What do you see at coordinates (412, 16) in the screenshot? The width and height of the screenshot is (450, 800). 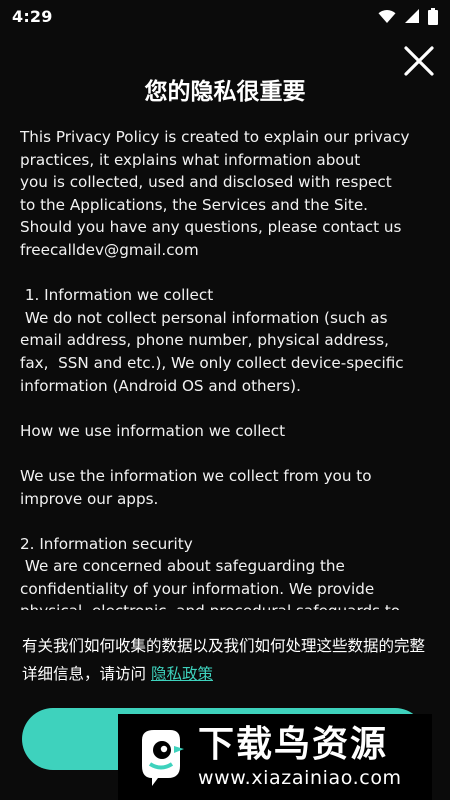 I see `signal-icon` at bounding box center [412, 16].